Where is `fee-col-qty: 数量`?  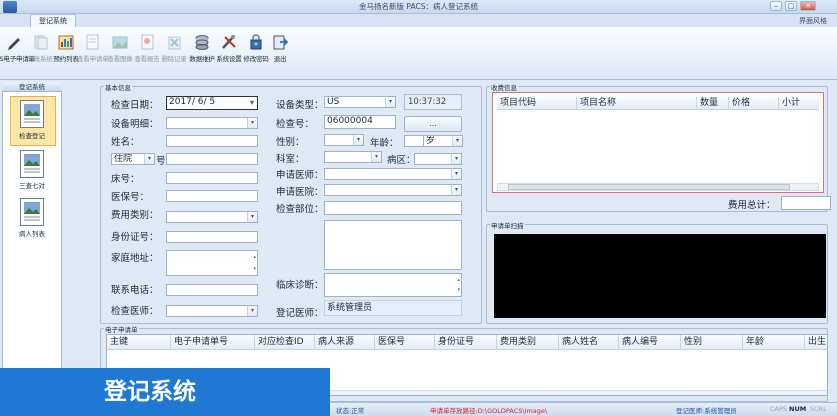
fee-col-qty: 数量 is located at coordinates (713, 103).